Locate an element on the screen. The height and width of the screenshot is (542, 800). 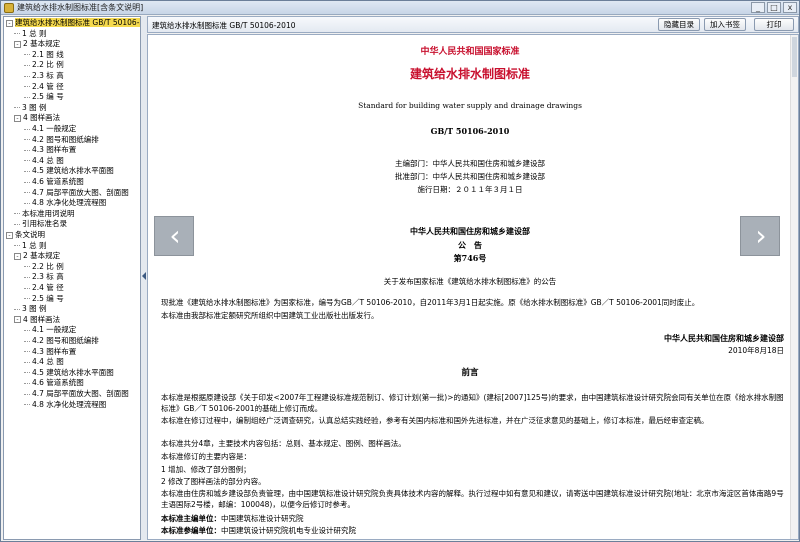
next-page-button: › is located at coordinates (760, 236).